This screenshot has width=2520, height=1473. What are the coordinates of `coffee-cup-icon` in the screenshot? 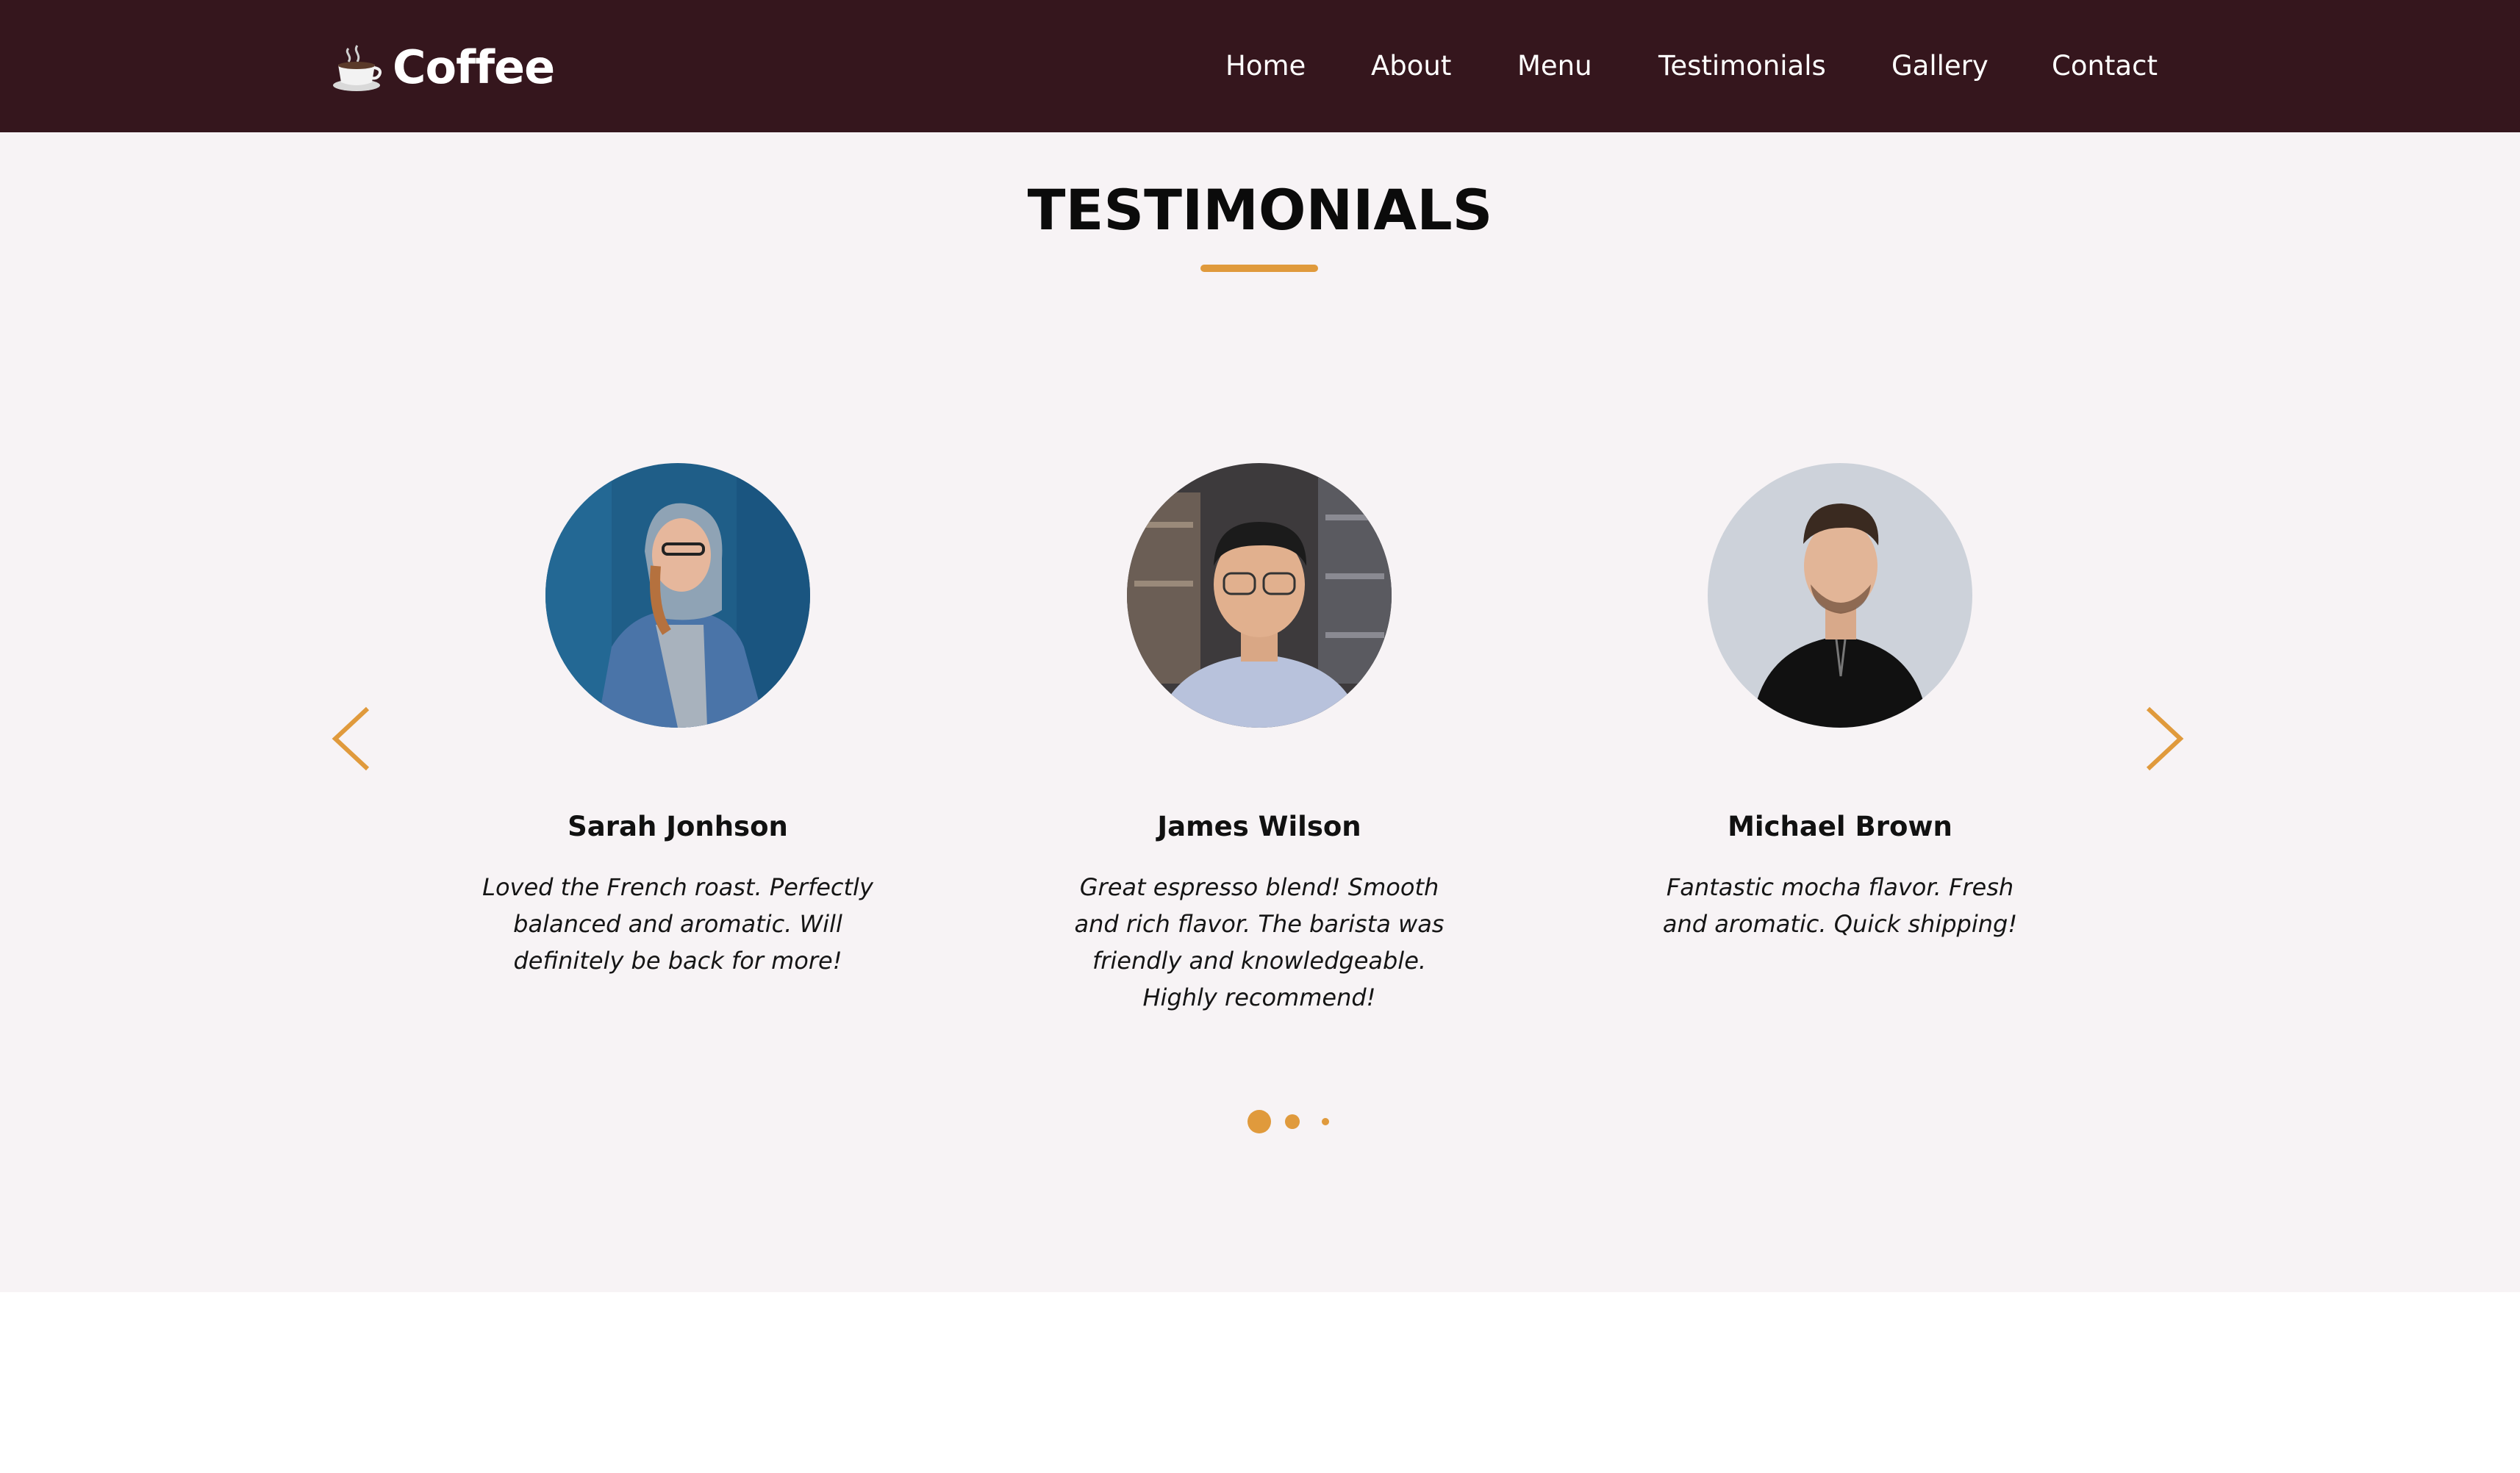 It's located at (357, 68).